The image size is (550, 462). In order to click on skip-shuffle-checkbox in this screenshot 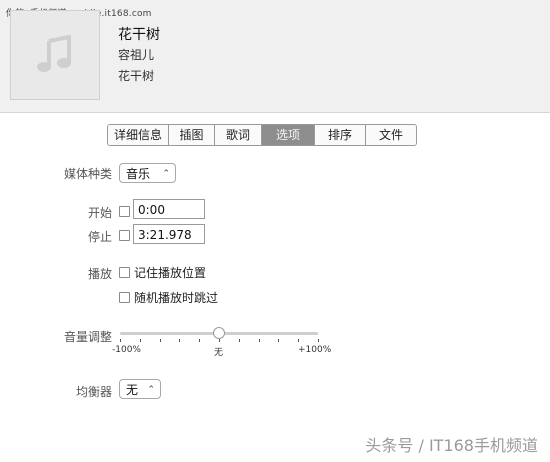, I will do `click(124, 297)`.